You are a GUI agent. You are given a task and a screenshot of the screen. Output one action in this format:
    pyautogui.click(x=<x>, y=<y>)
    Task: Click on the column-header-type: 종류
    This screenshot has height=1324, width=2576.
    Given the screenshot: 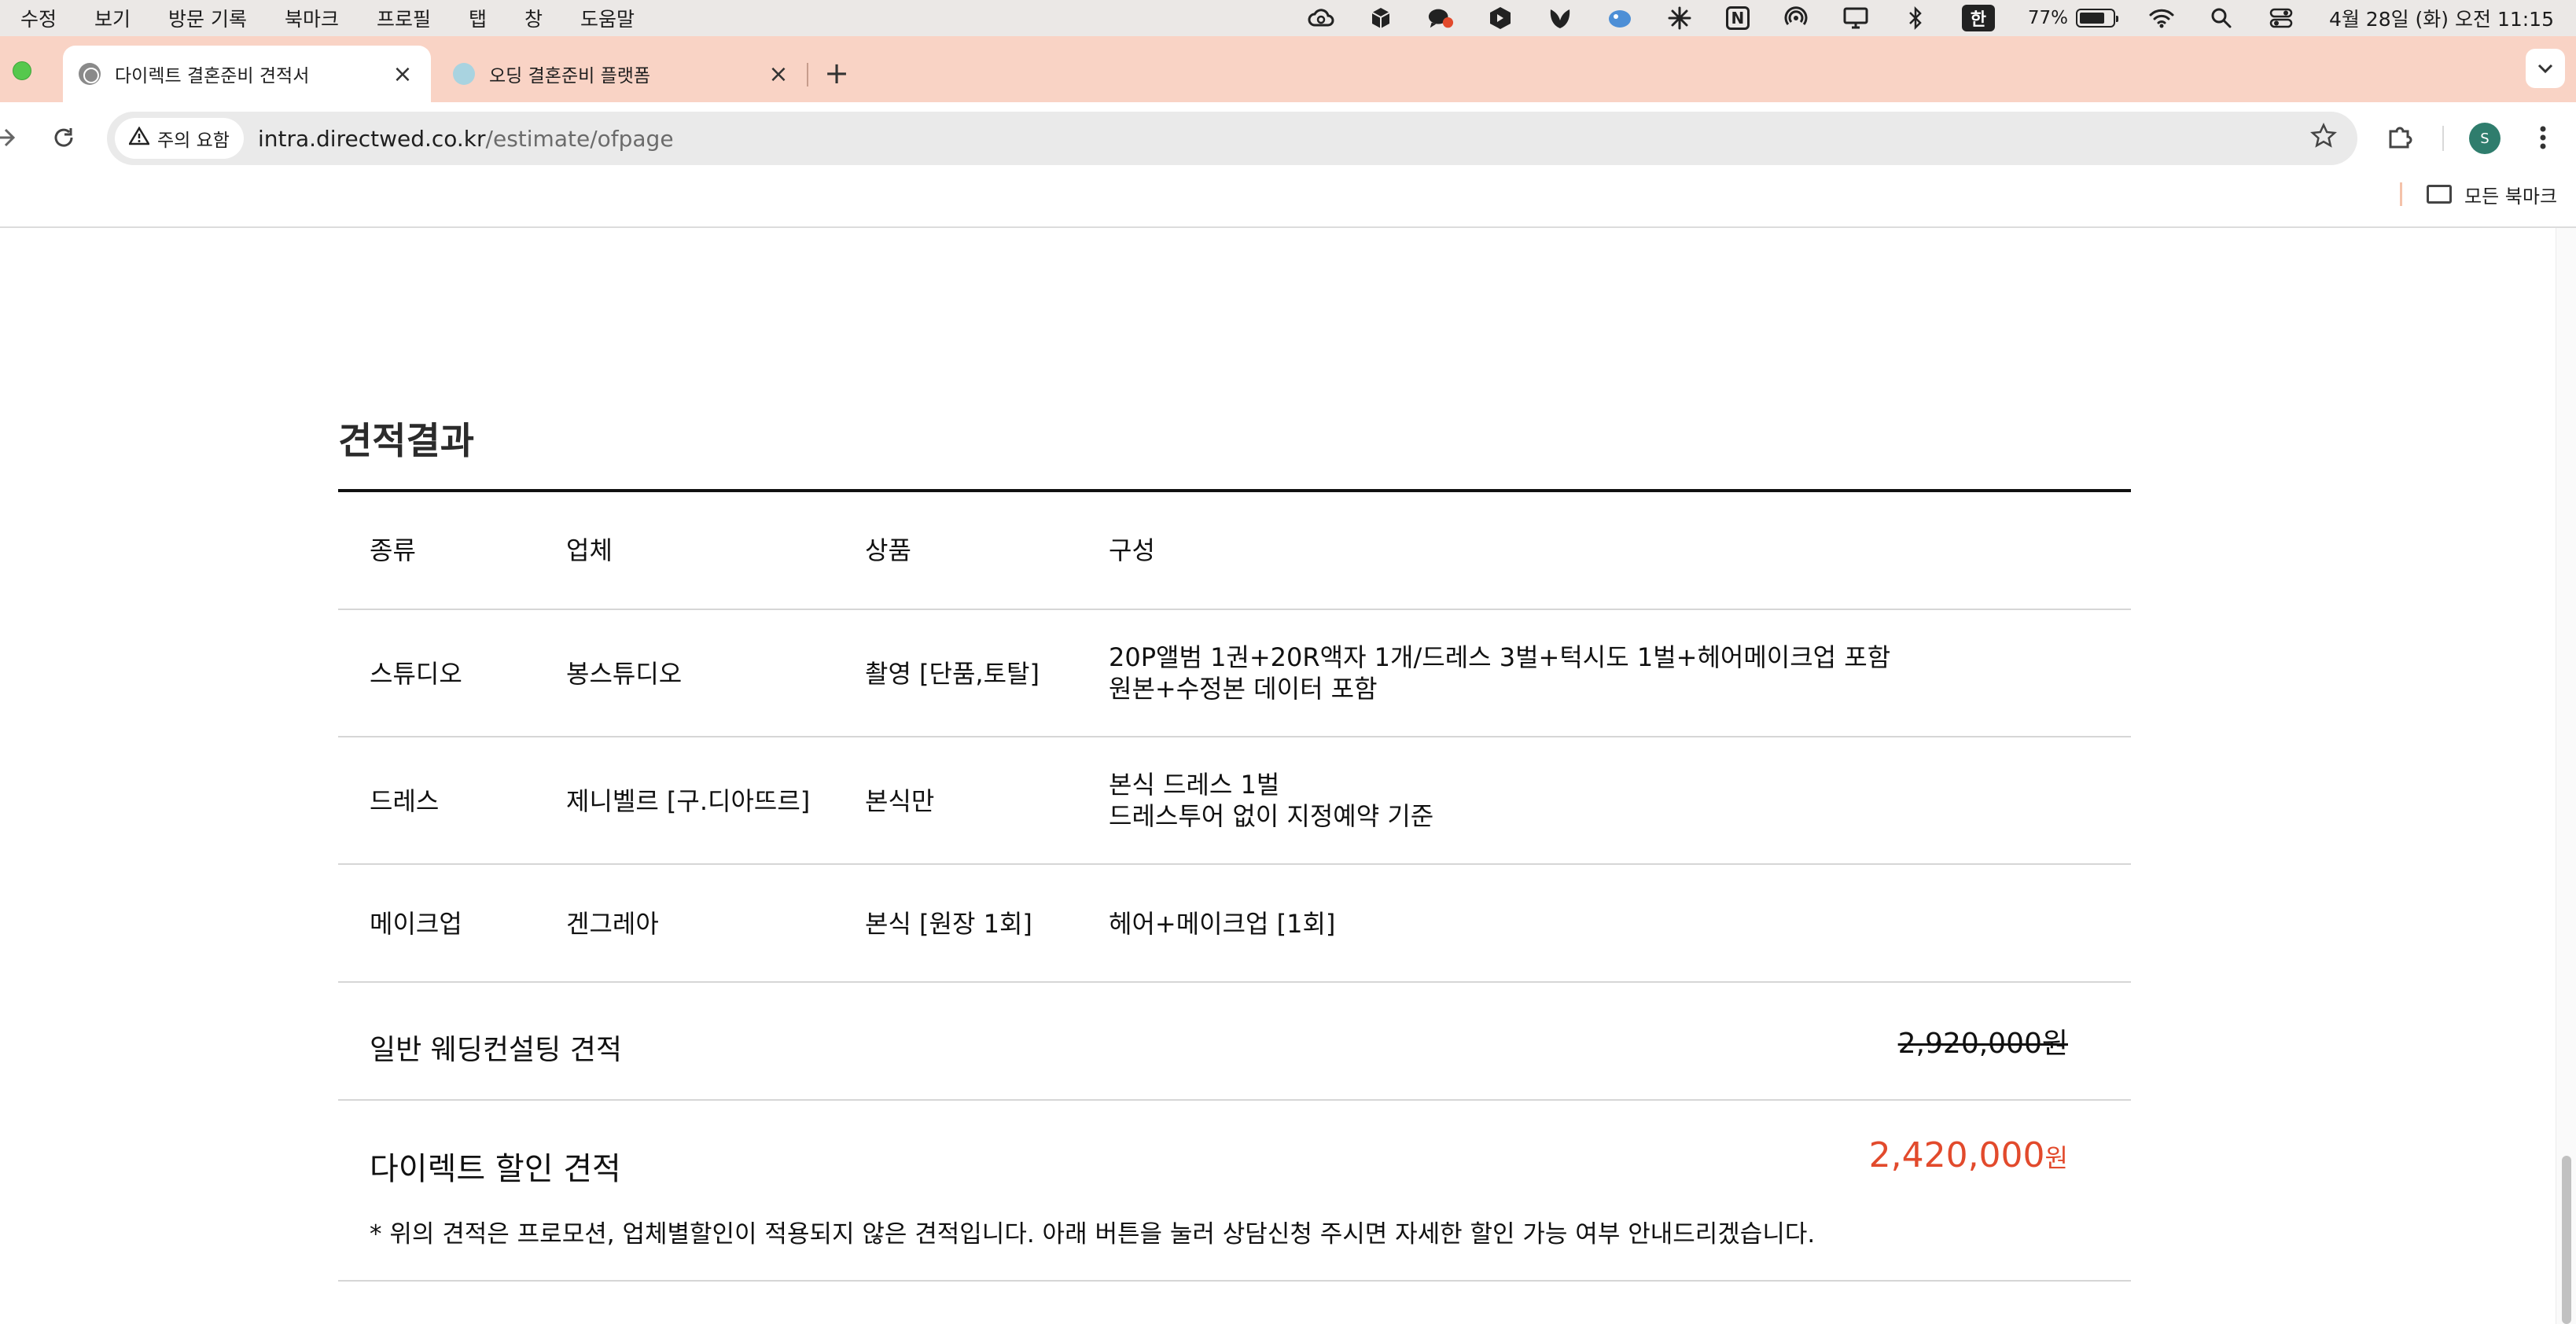 What is the action you would take?
    pyautogui.click(x=393, y=550)
    